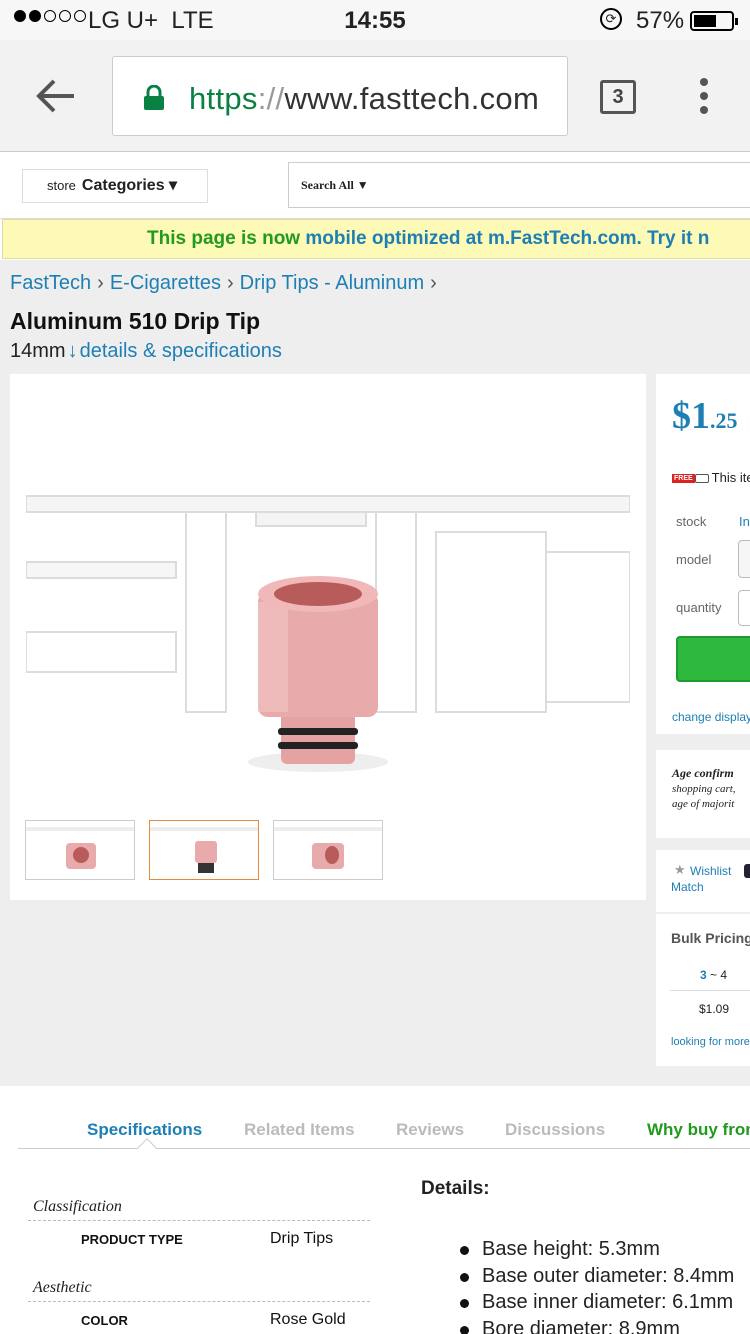 The image size is (750, 1334). I want to click on tab-reviews: Reviews, so click(430, 1130).